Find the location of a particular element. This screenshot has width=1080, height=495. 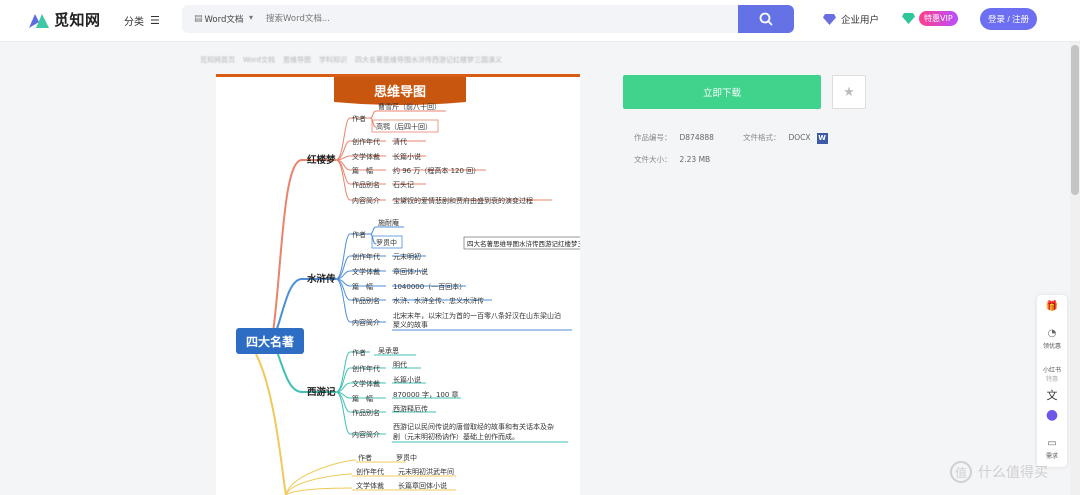

translate-icon: 文 is located at coordinates (1052, 395).